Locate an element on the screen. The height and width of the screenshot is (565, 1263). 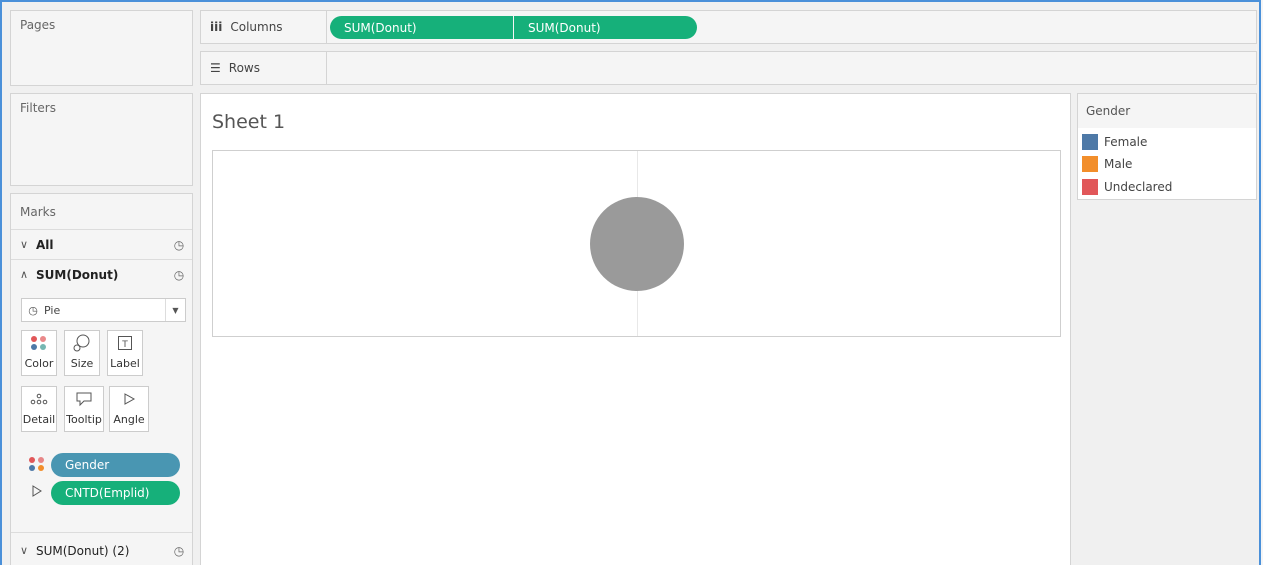
label-button: T Label is located at coordinates (125, 353).